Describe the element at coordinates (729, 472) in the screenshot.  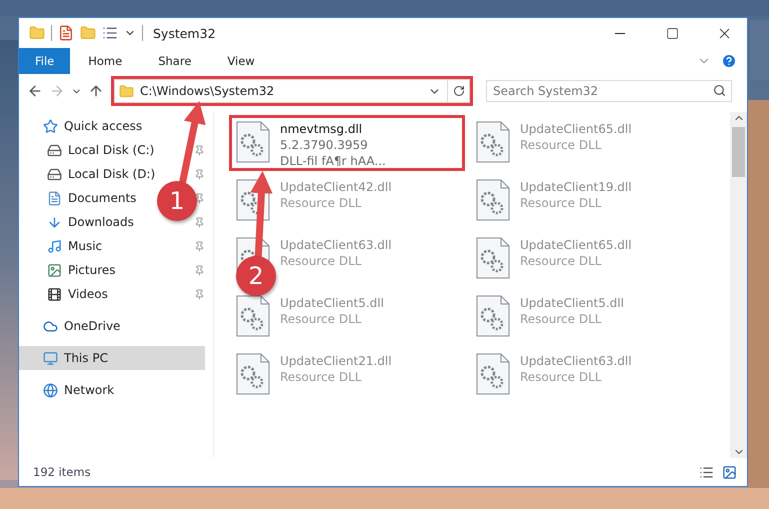
I see `large-icons-view-icon` at that location.